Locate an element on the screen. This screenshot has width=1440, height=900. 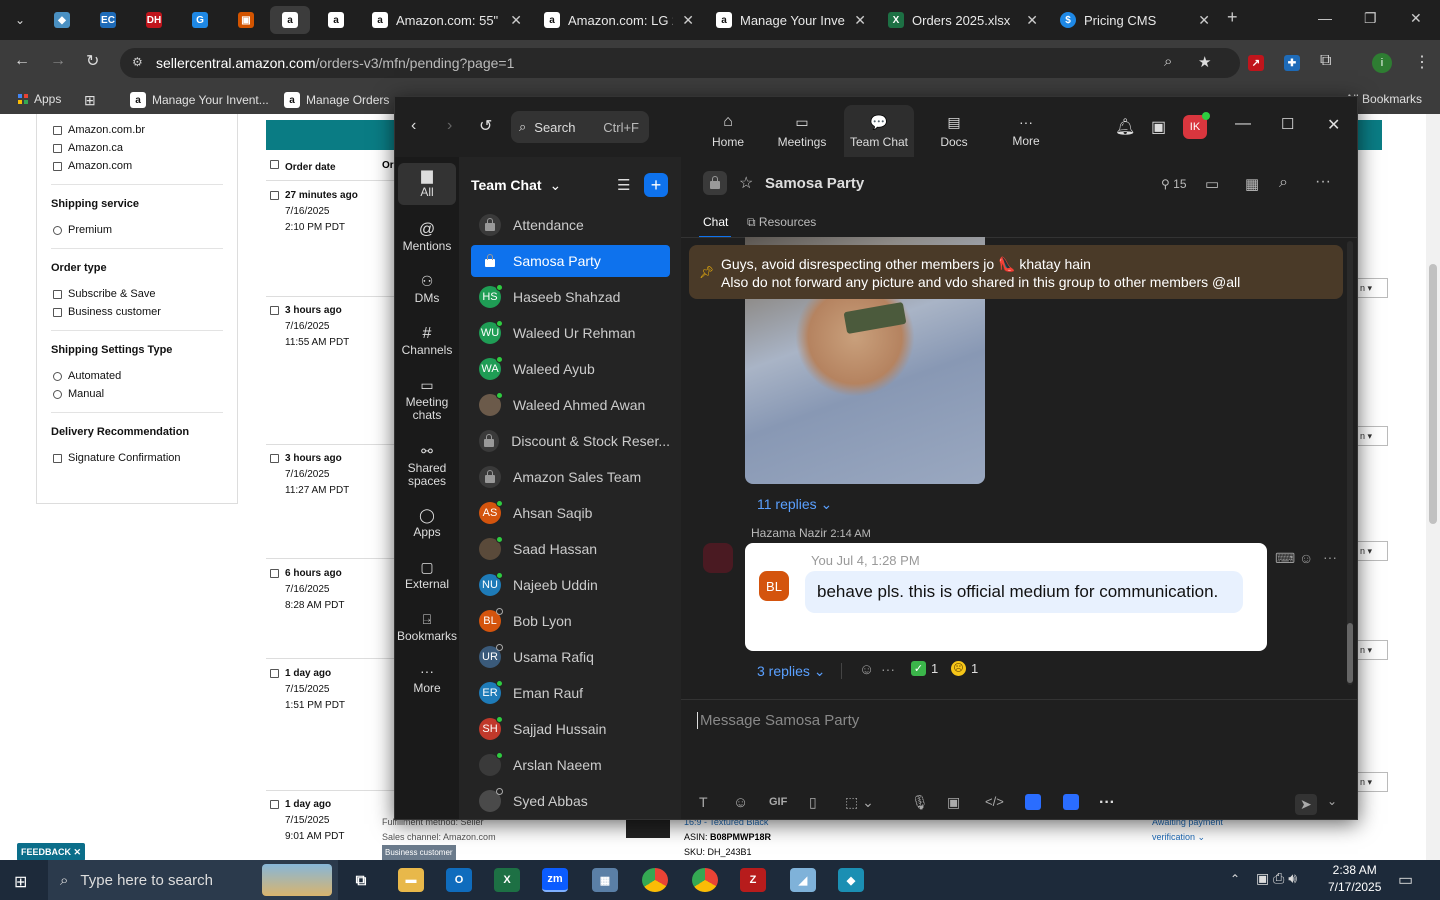
pinned-tab: DH is located at coordinates (154, 20).